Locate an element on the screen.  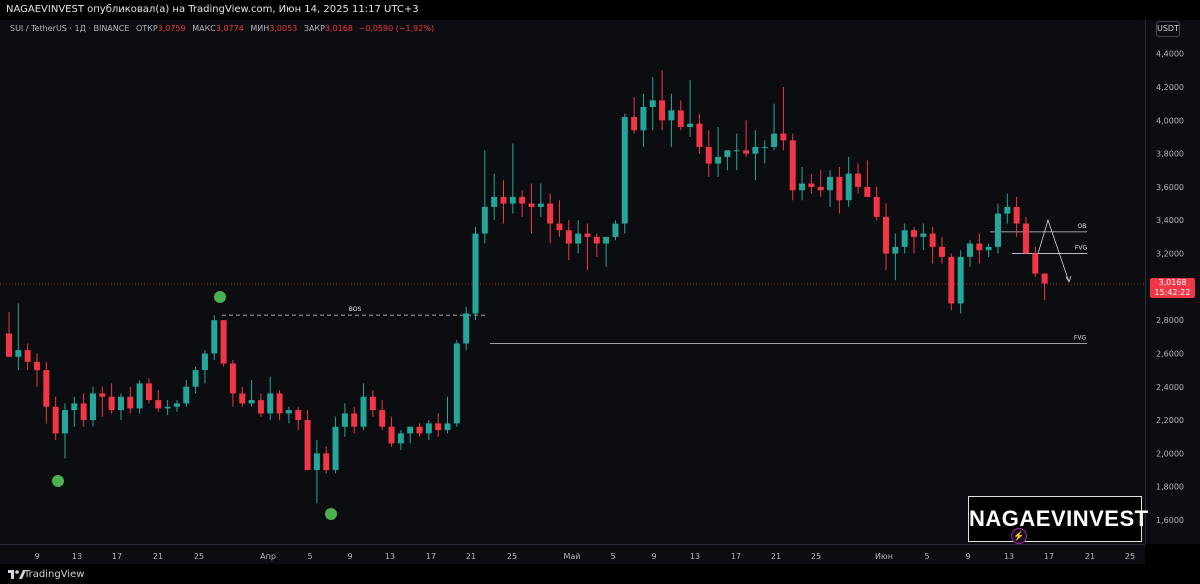
fvg-upper-line-label: FVG is located at coordinates (1081, 248).